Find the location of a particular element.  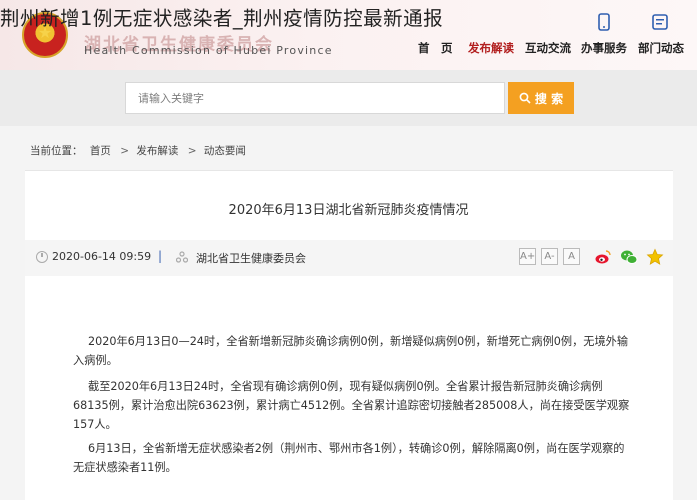

mobile-icon is located at coordinates (604, 22).